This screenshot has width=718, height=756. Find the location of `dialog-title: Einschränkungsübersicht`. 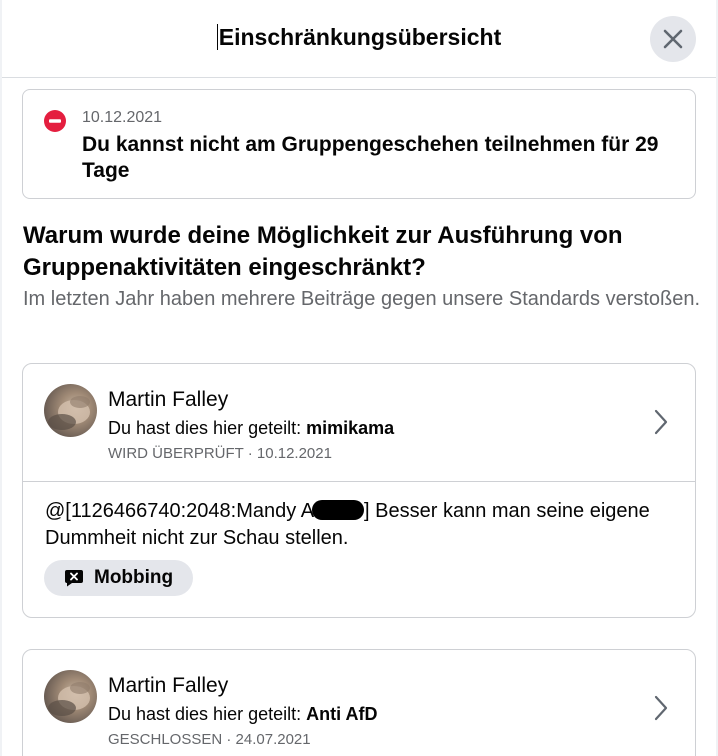

dialog-title: Einschränkungsübersicht is located at coordinates (359, 37).